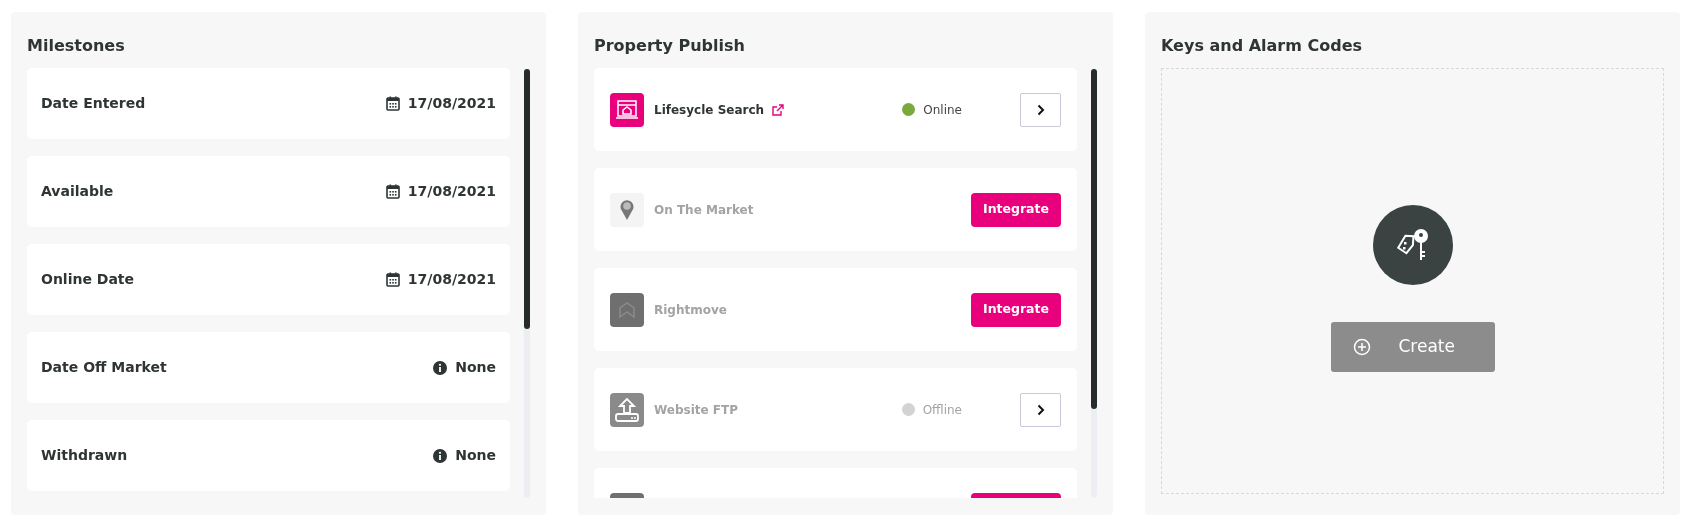 Image resolution: width=1691 pixels, height=530 pixels. Describe the element at coordinates (942, 110) in the screenshot. I see `status-text: Online` at that location.